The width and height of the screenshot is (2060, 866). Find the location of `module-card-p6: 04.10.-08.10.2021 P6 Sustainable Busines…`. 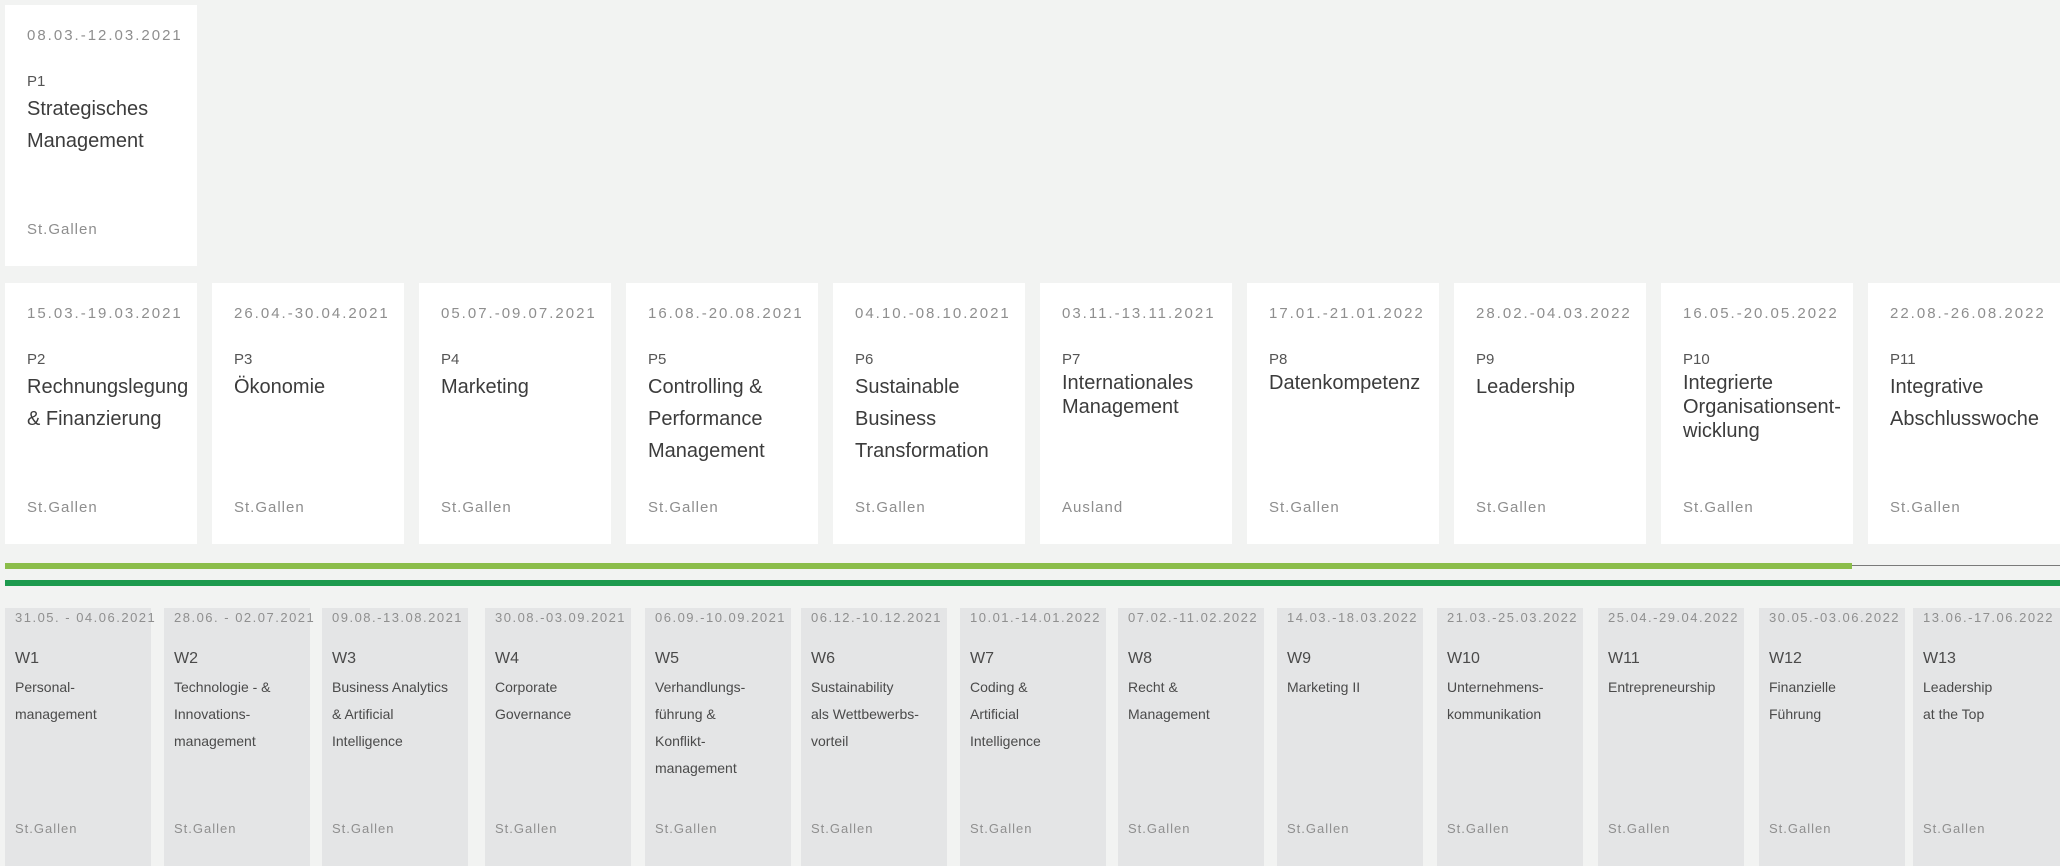

module-card-p6: 04.10.-08.10.2021 P6 Sustainable Busines… is located at coordinates (929, 413).